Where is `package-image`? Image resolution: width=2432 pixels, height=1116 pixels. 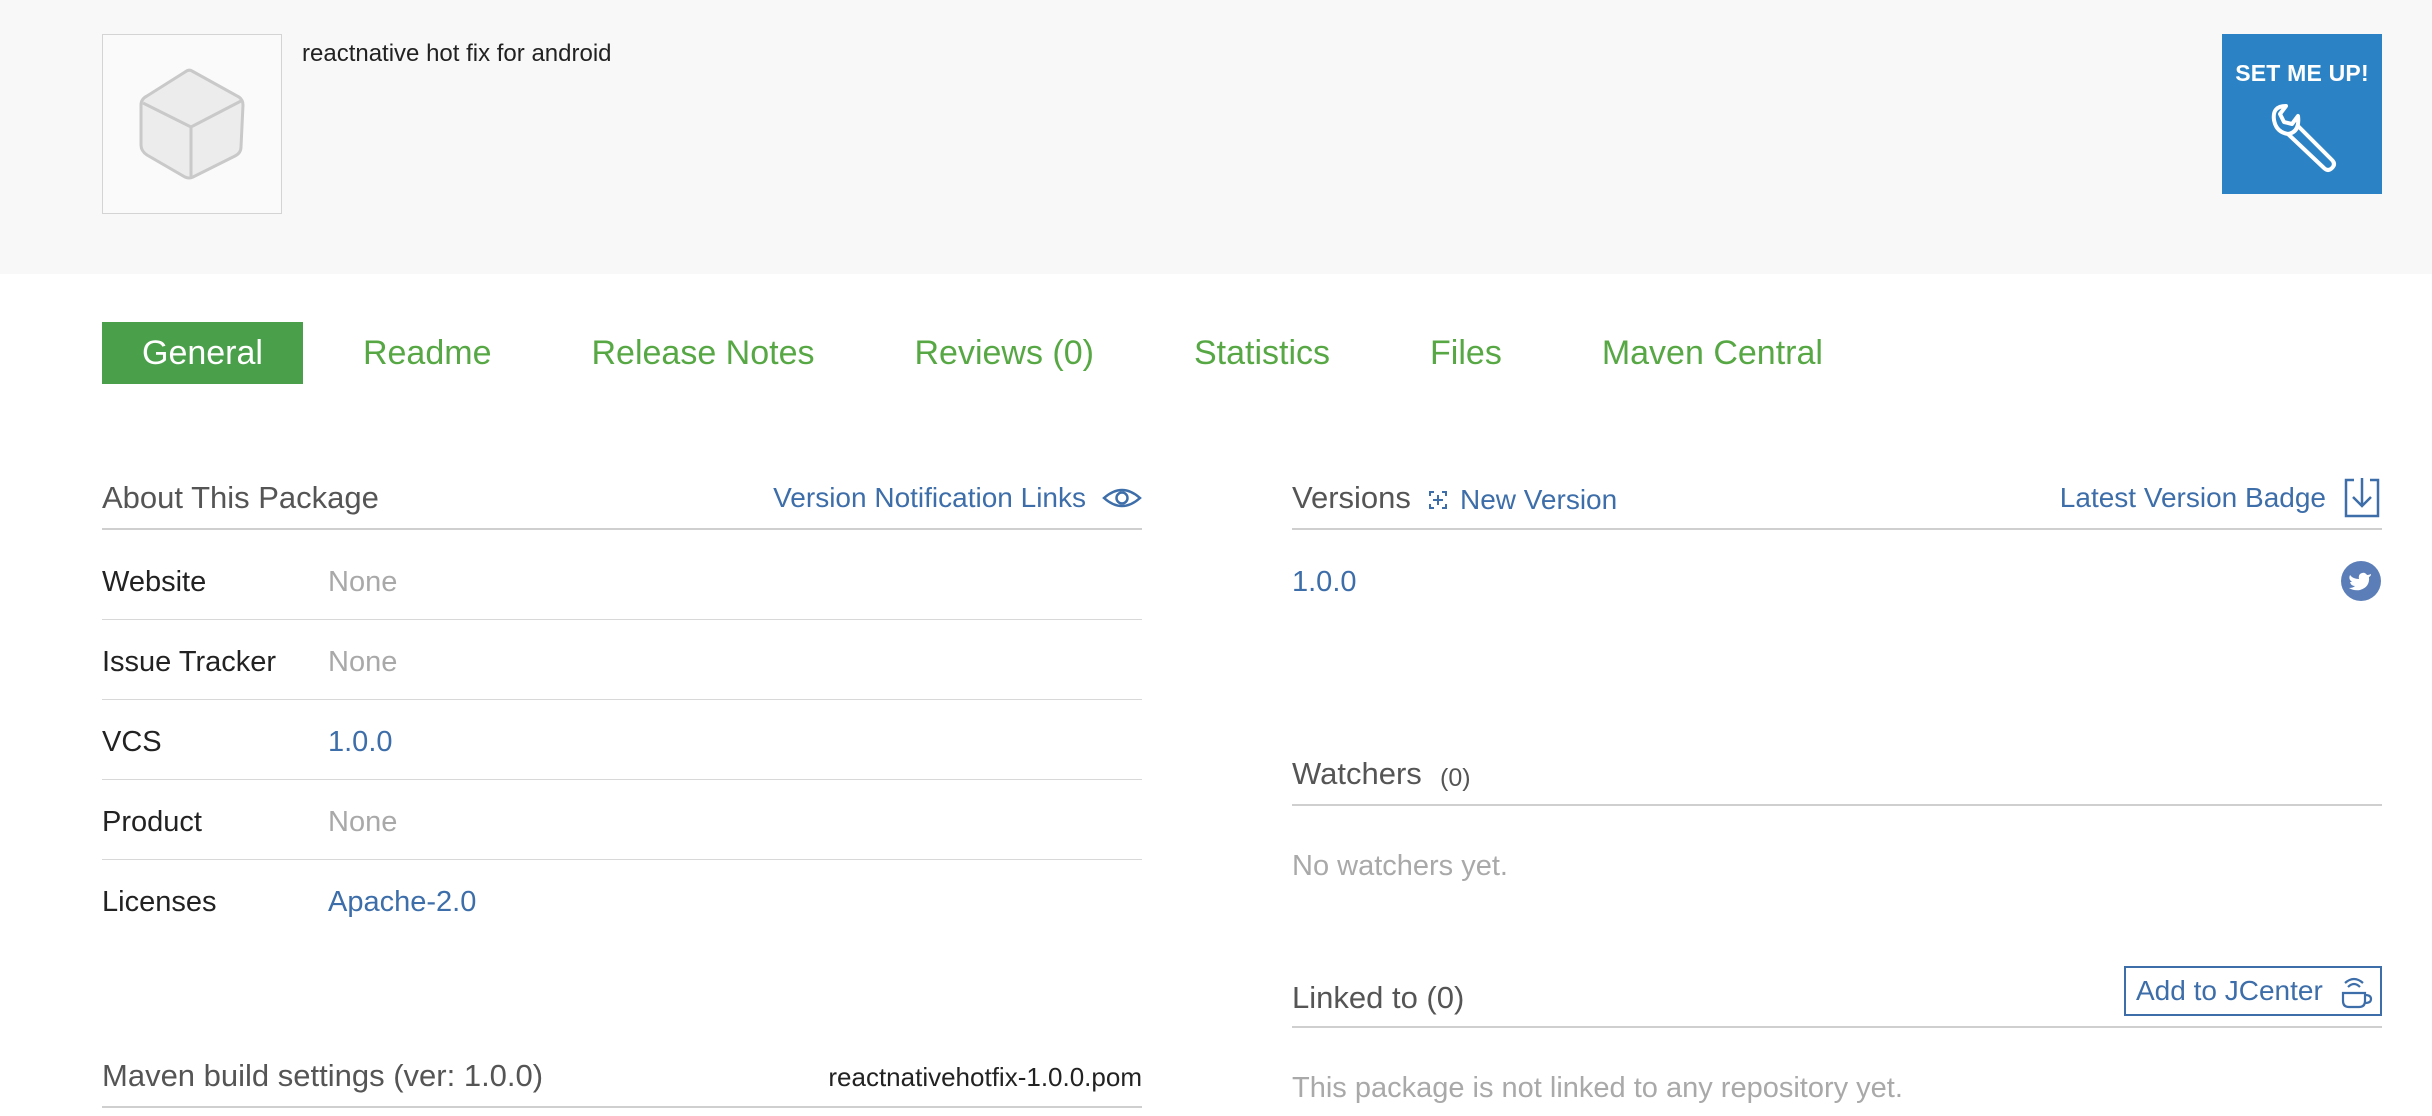
package-image is located at coordinates (192, 124).